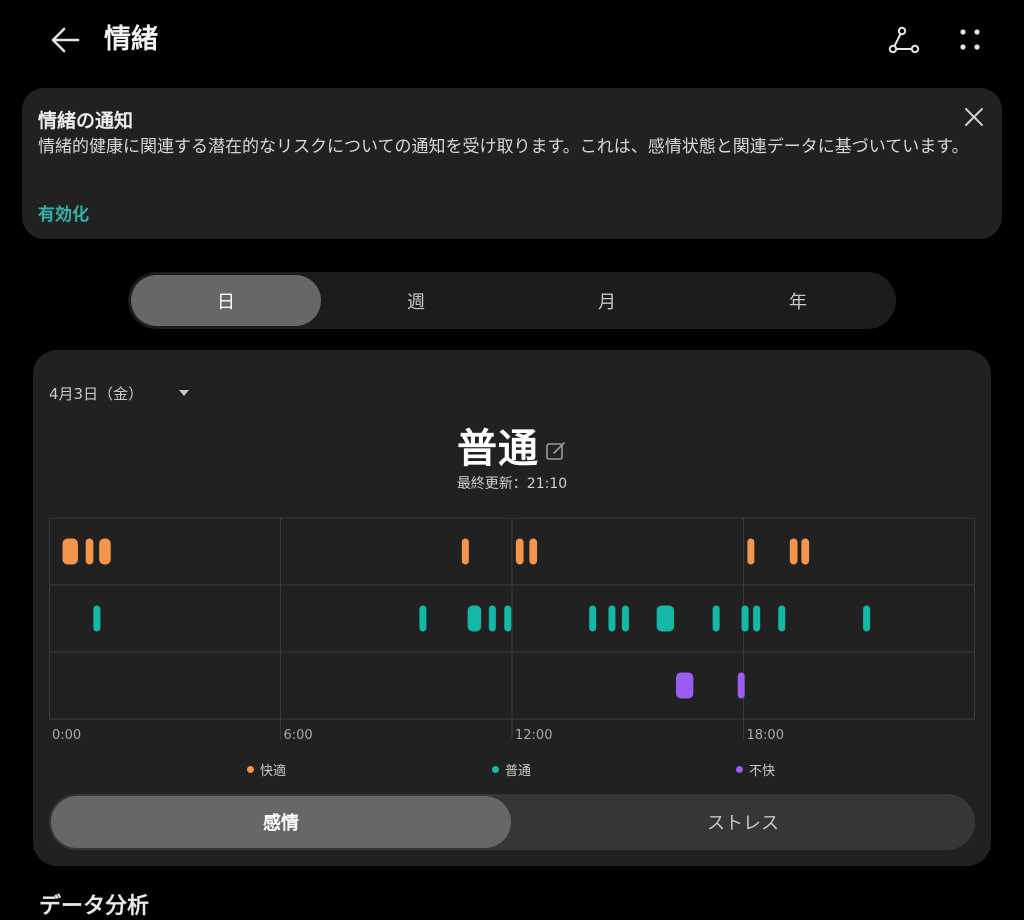 Image resolution: width=1024 pixels, height=920 pixels. I want to click on legend-item-comfortable: 快適, so click(266, 769).